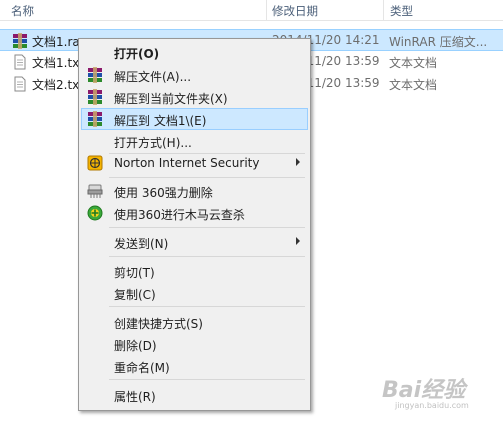 The image size is (503, 424). Describe the element at coordinates (295, 11) in the screenshot. I see `column-date-header: 修改日期` at that location.